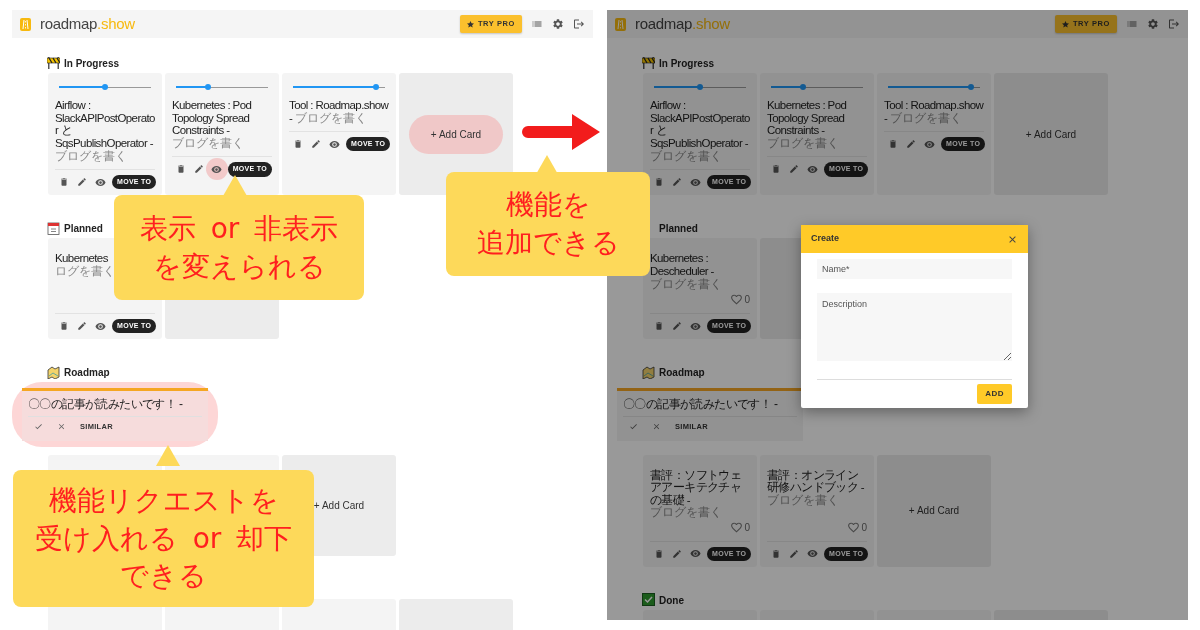 The image size is (1200, 630). Describe the element at coordinates (53, 372) in the screenshot. I see `map-icon` at that location.